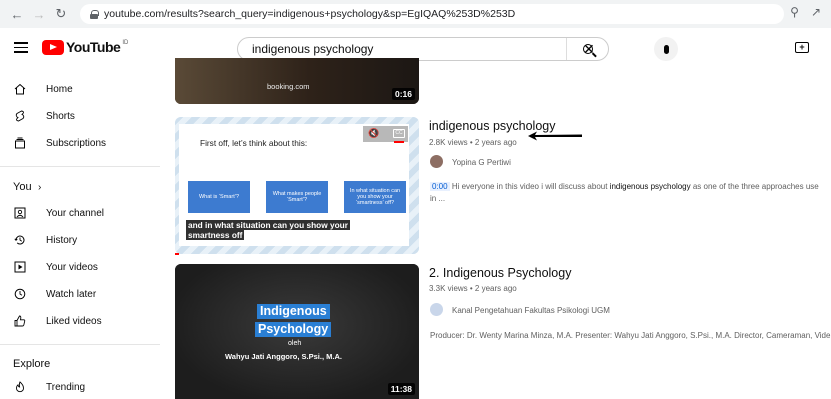  I want to click on history-icon, so click(20, 240).